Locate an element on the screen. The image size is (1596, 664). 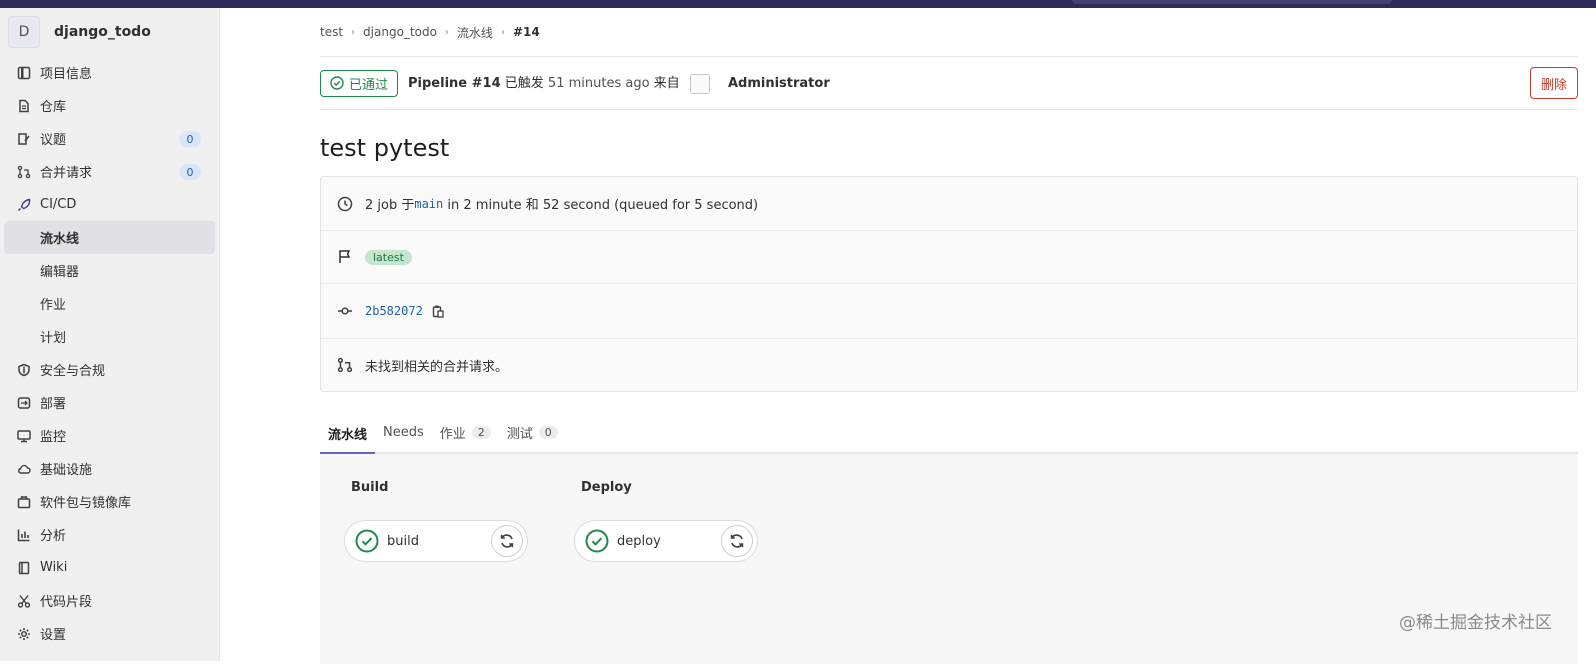
scissors-icon is located at coordinates (24, 601).